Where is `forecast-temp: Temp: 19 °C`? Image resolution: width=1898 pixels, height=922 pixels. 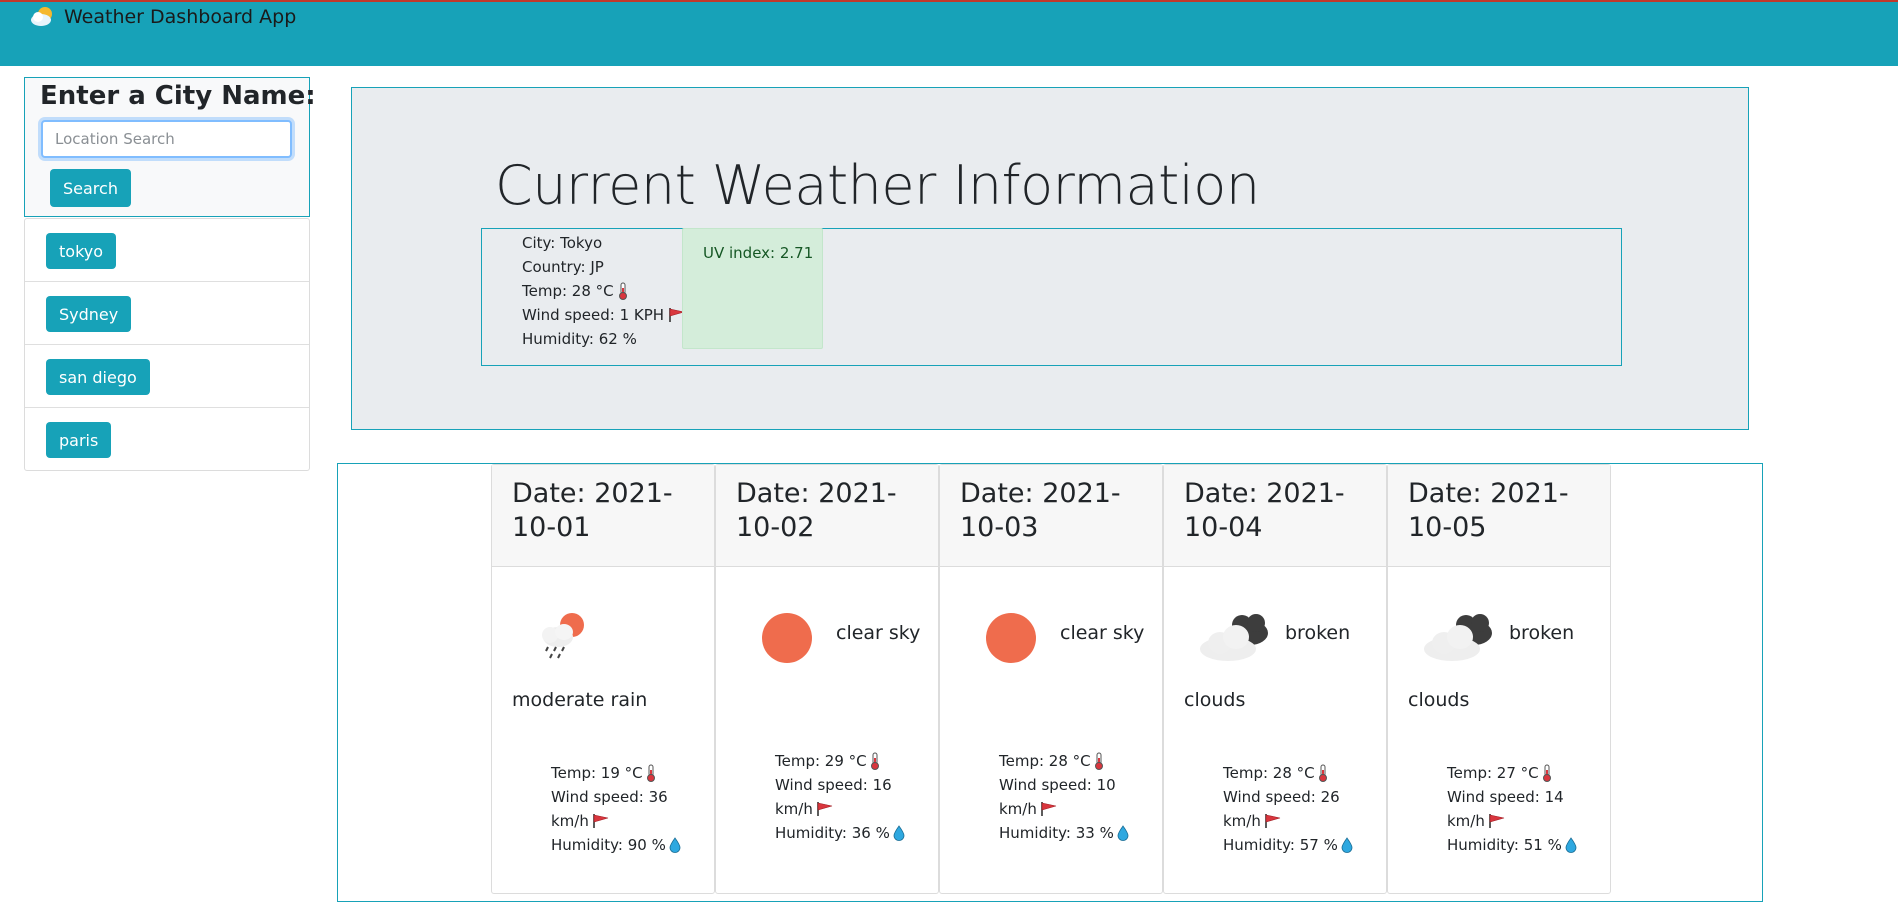
forecast-temp: Temp: 19 °C is located at coordinates (597, 773).